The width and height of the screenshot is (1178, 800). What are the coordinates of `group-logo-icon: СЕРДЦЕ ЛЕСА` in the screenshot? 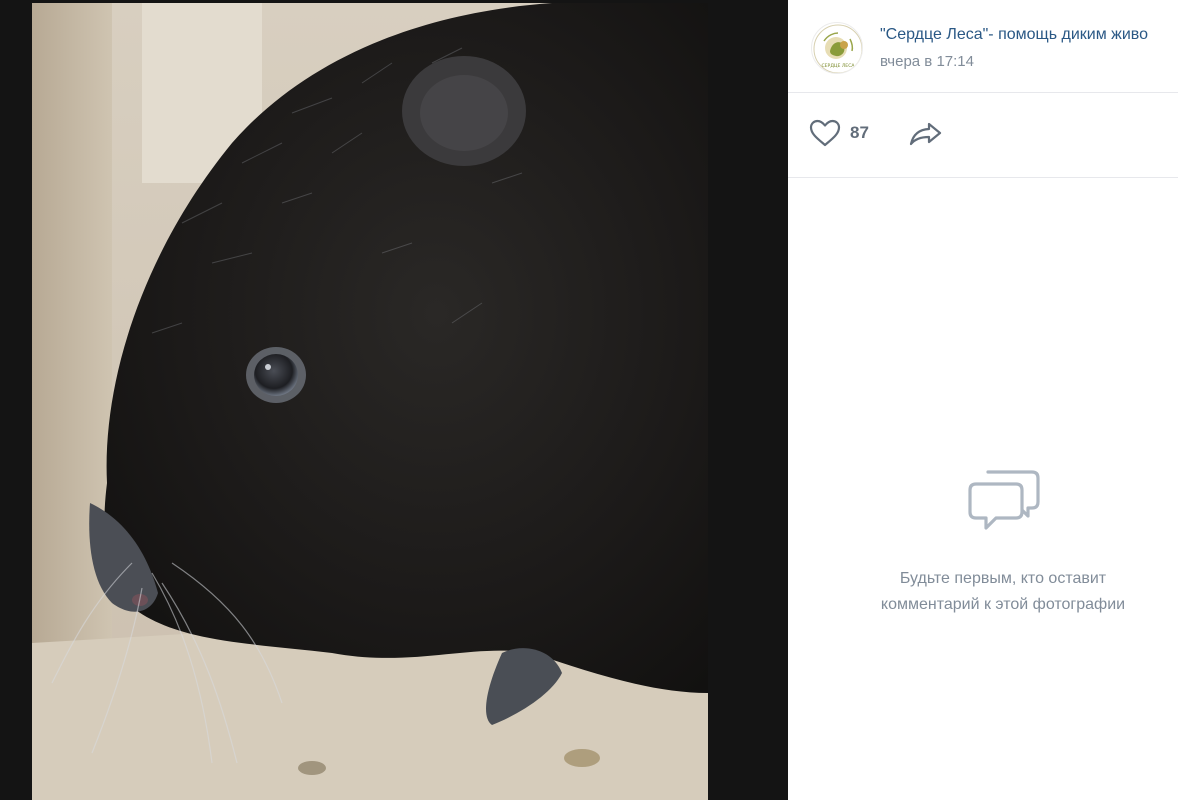 It's located at (837, 48).